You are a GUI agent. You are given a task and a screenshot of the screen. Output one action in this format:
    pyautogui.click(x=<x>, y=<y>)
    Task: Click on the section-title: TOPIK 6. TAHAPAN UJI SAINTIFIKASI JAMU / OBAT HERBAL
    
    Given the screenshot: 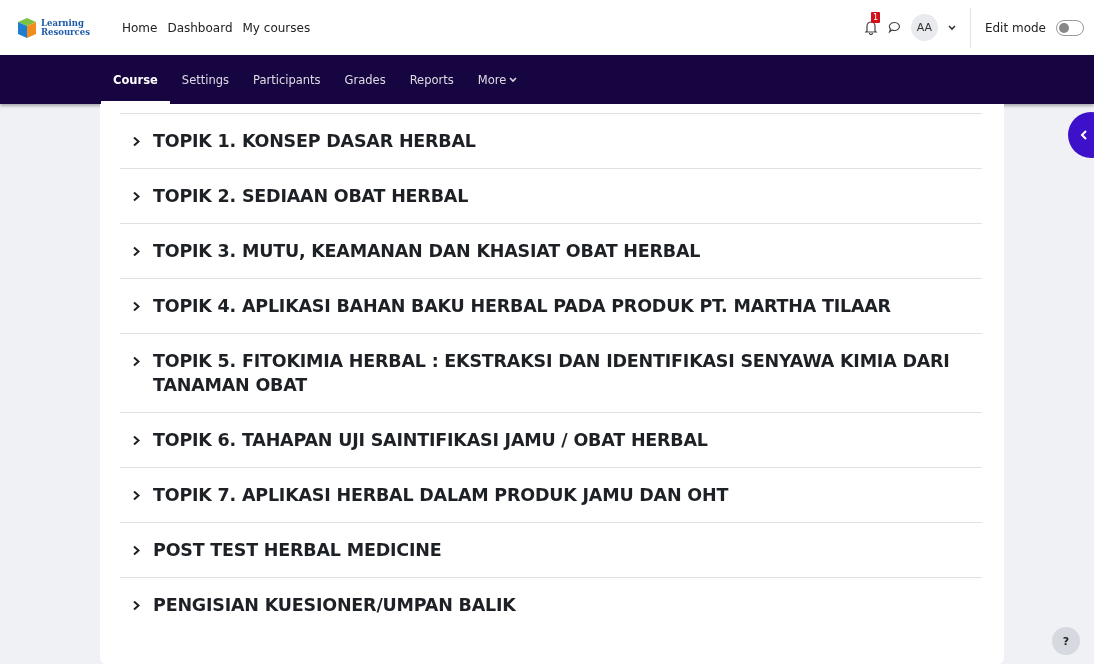 What is the action you would take?
    pyautogui.click(x=430, y=440)
    